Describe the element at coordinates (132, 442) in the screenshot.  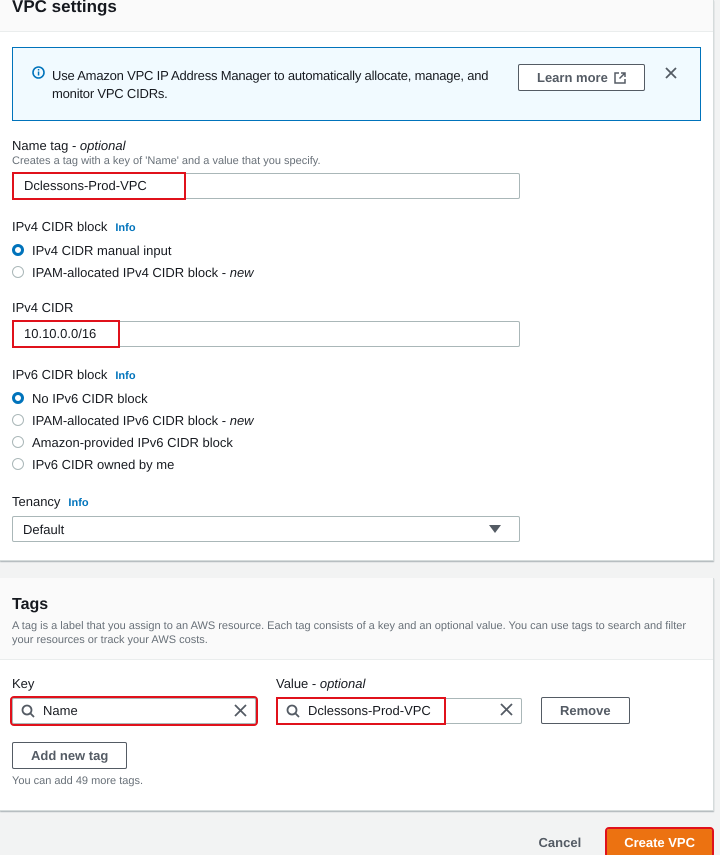
I see `radio-label: Amazon-provided IPv6 CIDR block` at that location.